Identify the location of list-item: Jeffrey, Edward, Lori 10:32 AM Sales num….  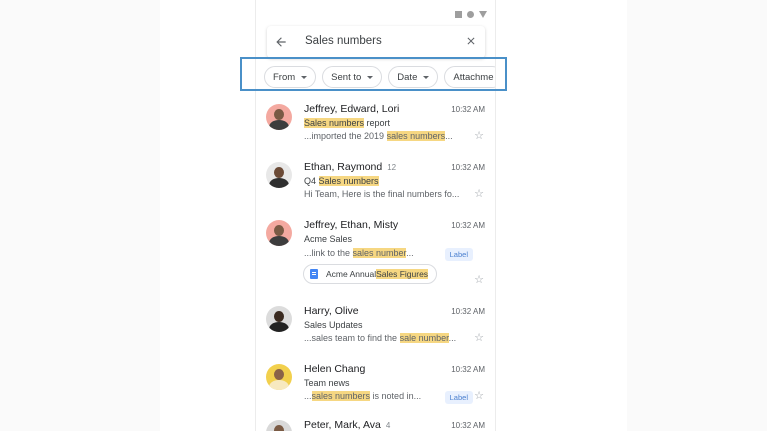
(375, 124).